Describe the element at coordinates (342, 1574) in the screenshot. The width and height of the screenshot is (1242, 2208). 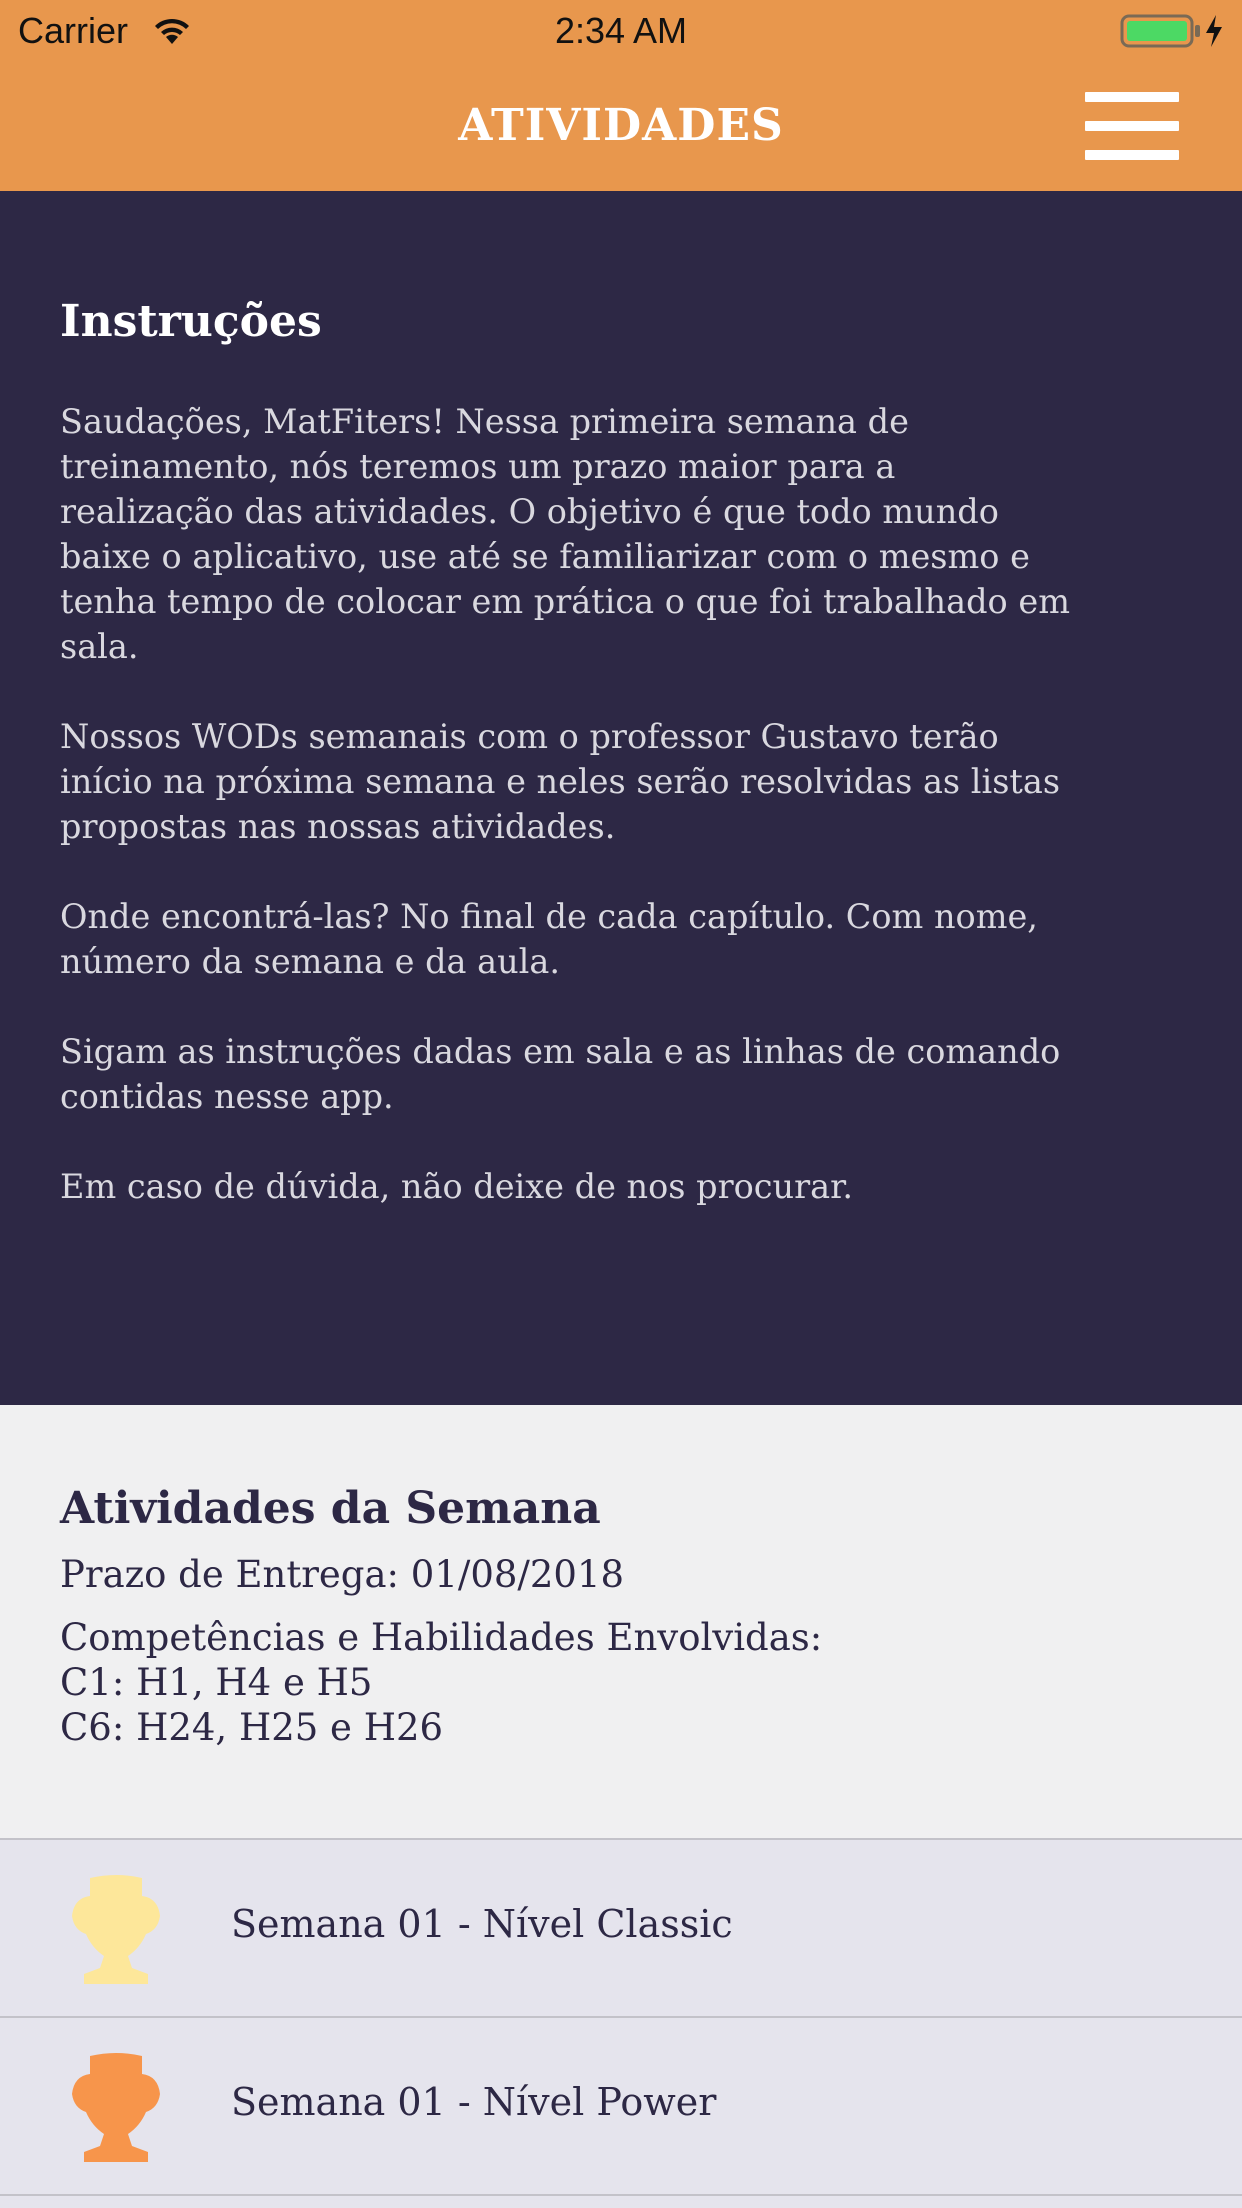
I see `deadline-text: Prazo de Entrega: 01/08/2018` at that location.